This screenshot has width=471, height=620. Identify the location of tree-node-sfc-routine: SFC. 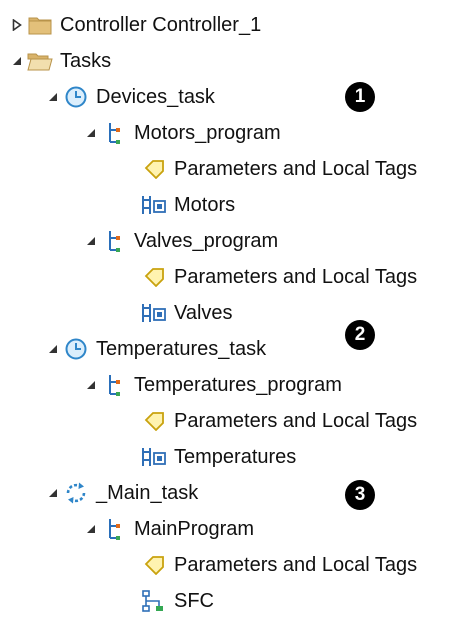
(177, 601).